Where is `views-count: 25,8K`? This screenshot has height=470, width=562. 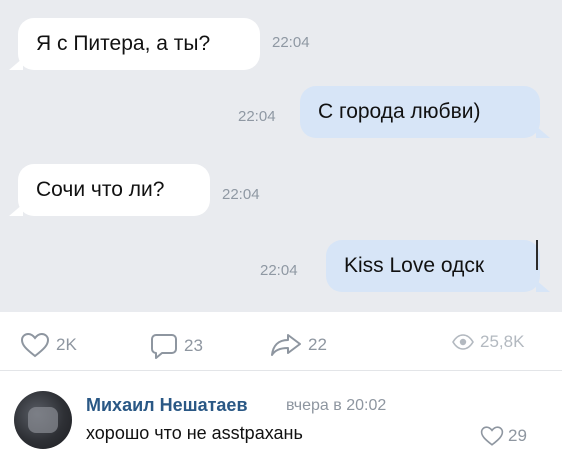 views-count: 25,8K is located at coordinates (502, 341).